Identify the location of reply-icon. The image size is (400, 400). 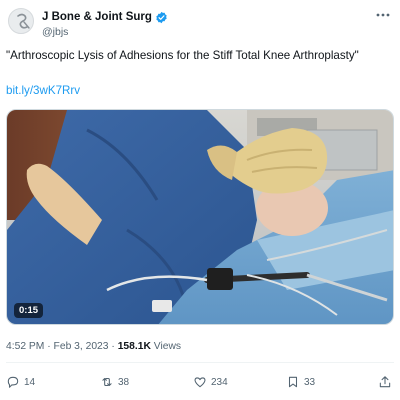
(13, 382).